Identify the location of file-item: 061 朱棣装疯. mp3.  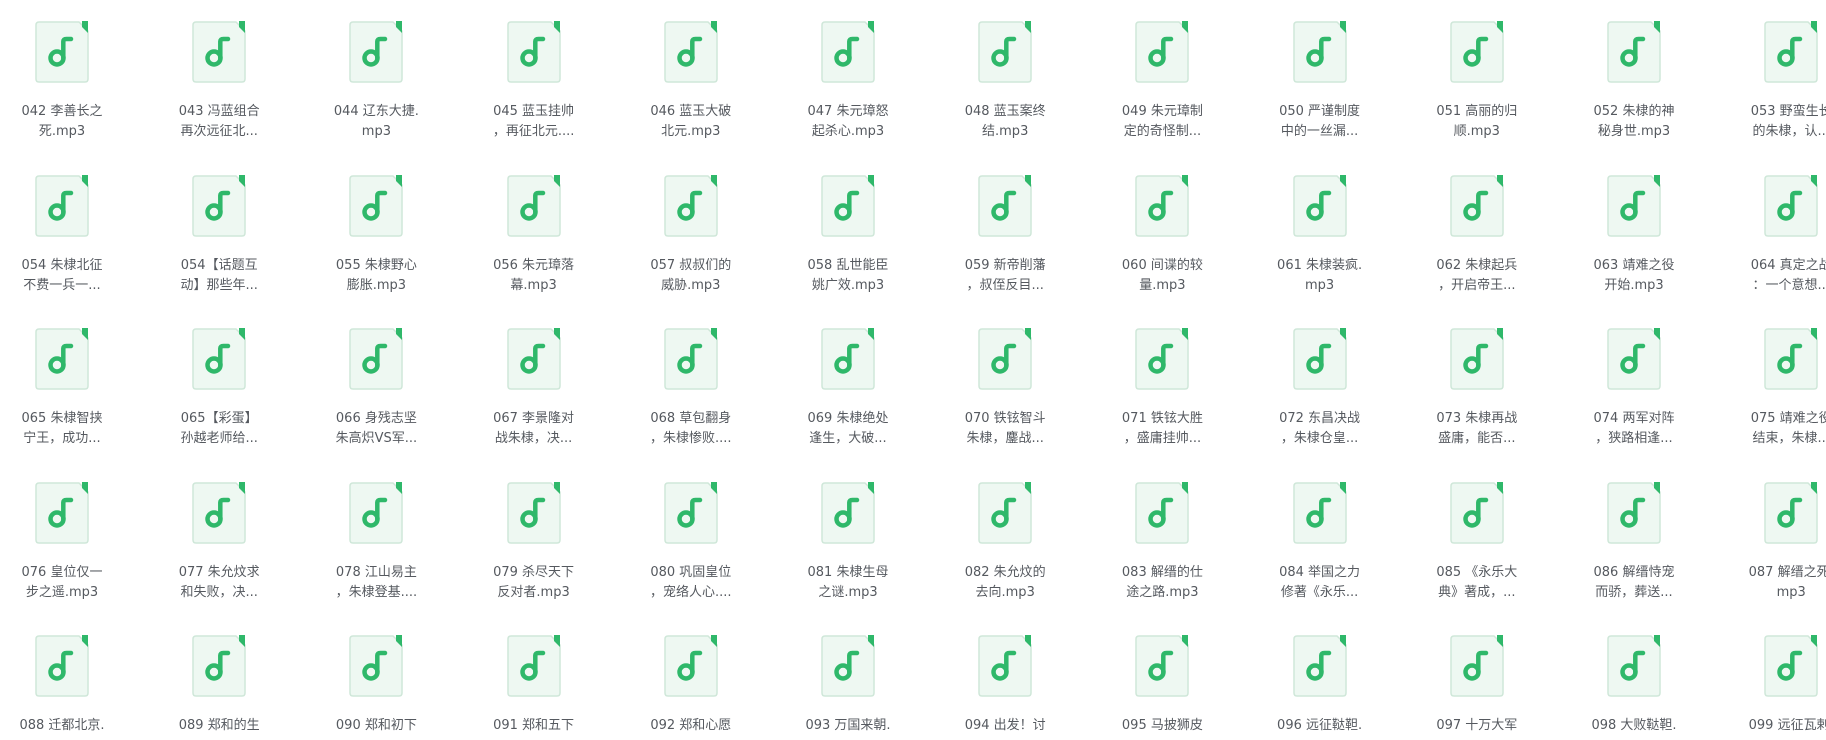
(1320, 235).